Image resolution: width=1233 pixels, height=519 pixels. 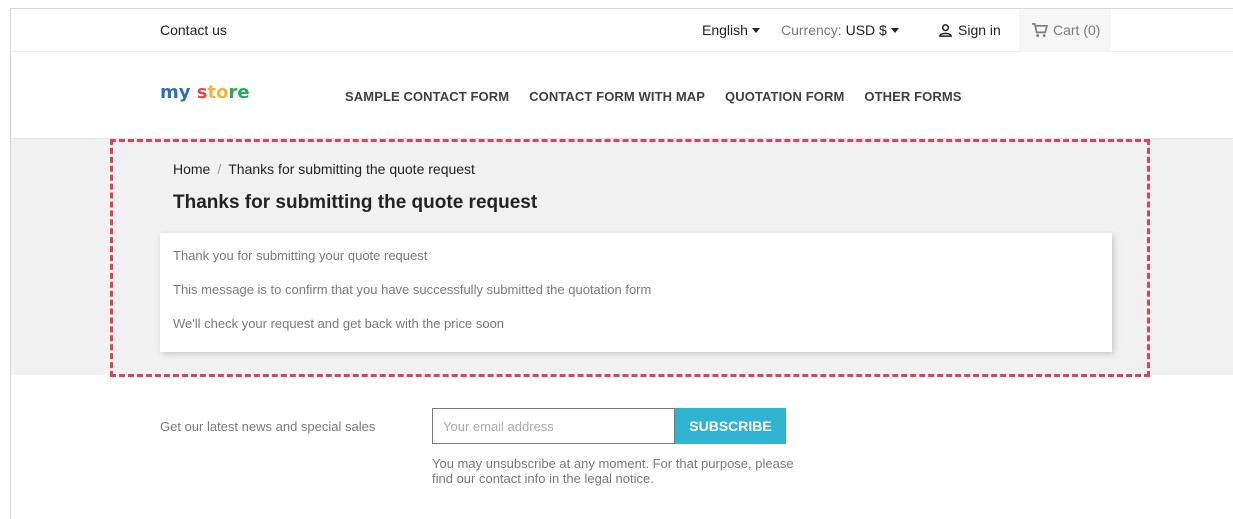 What do you see at coordinates (355, 202) in the screenshot?
I see `page-title: Thanks for submitting the quote request` at bounding box center [355, 202].